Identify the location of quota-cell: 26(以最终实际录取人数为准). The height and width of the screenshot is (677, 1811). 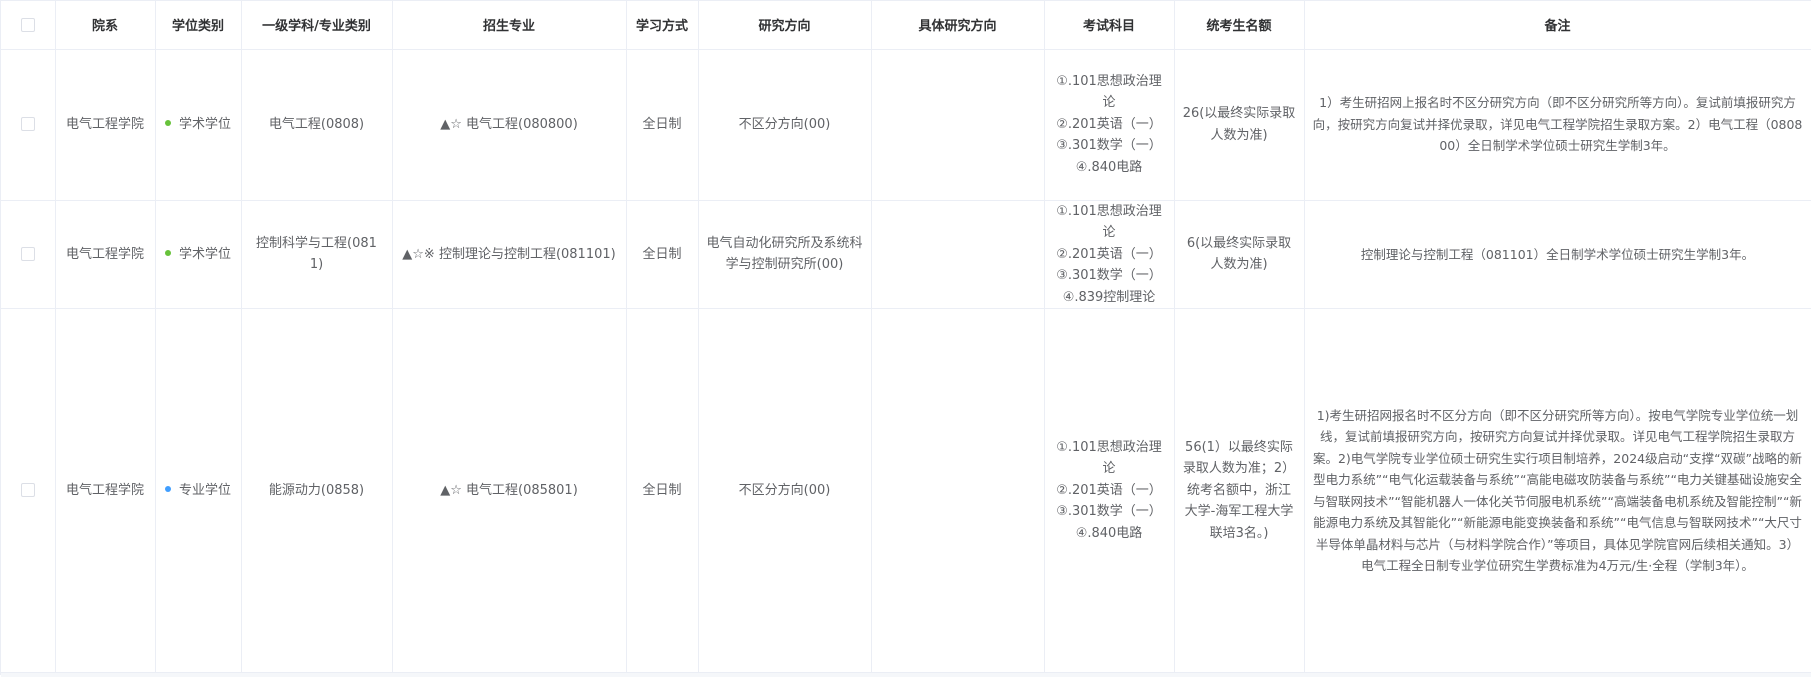
(1239, 125).